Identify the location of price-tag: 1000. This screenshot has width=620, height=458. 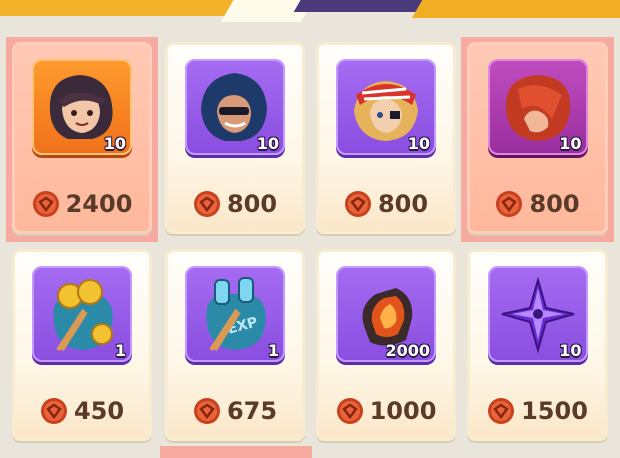
(386, 411).